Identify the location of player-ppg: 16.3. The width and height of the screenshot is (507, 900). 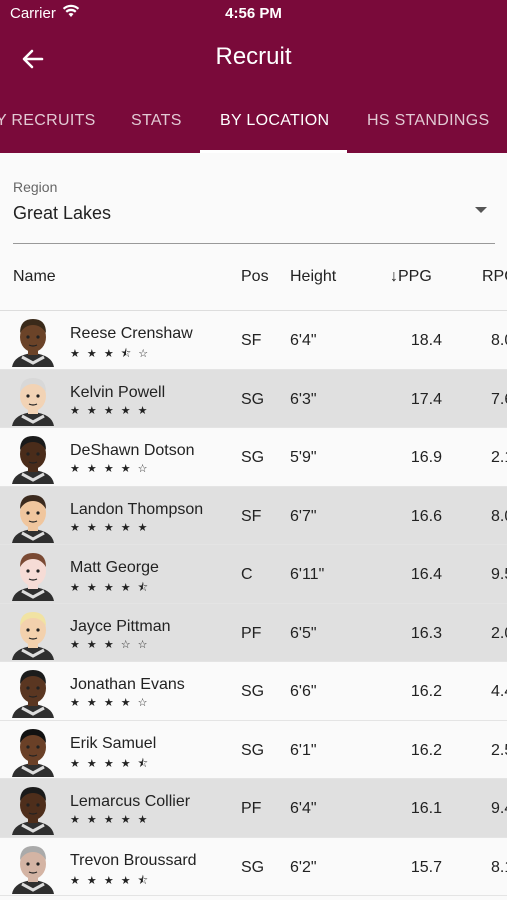
(426, 633).